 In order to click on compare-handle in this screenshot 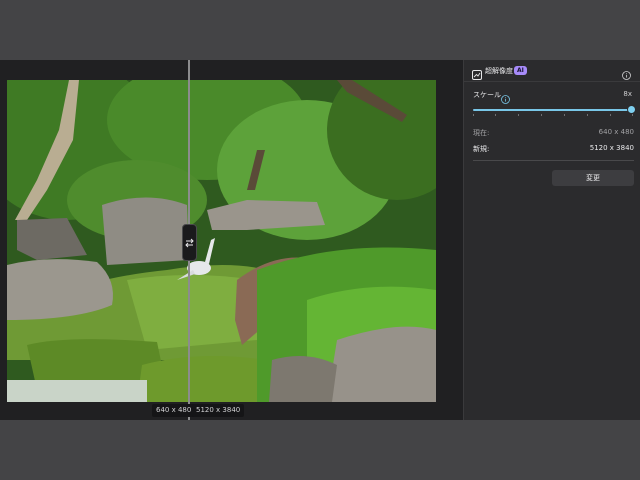, I will do `click(189, 242)`.